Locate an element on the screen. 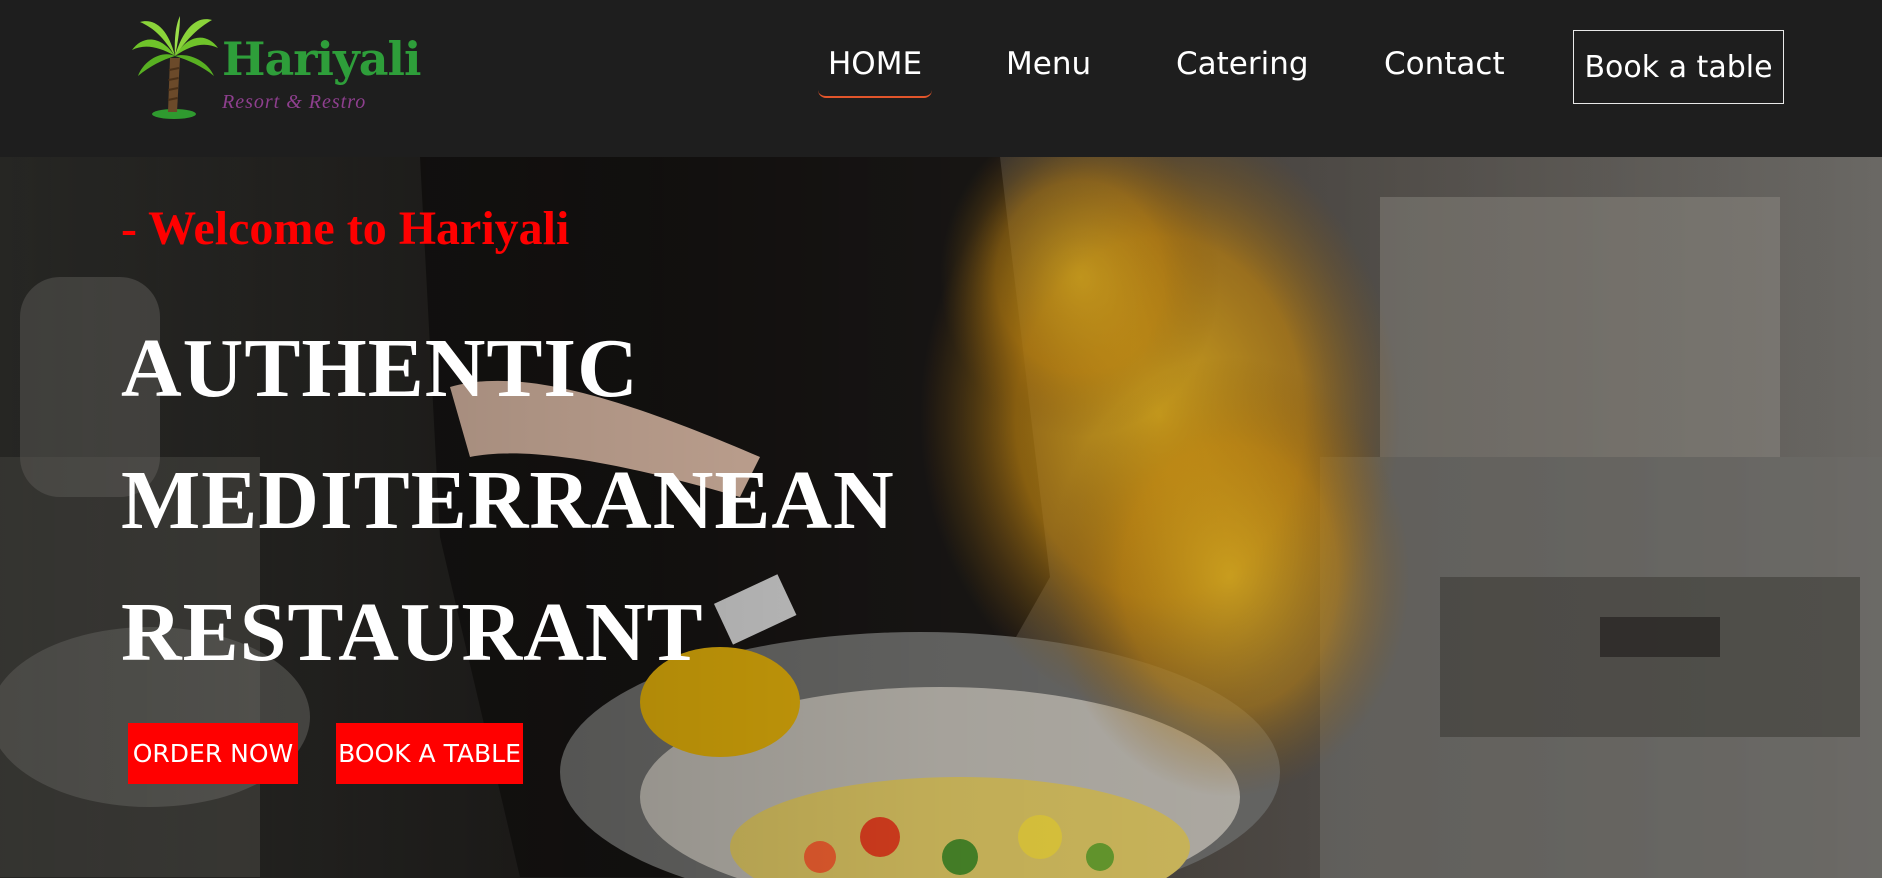 This screenshot has width=1882, height=878. headline-line-3: RESTAURANT is located at coordinates (412, 632).